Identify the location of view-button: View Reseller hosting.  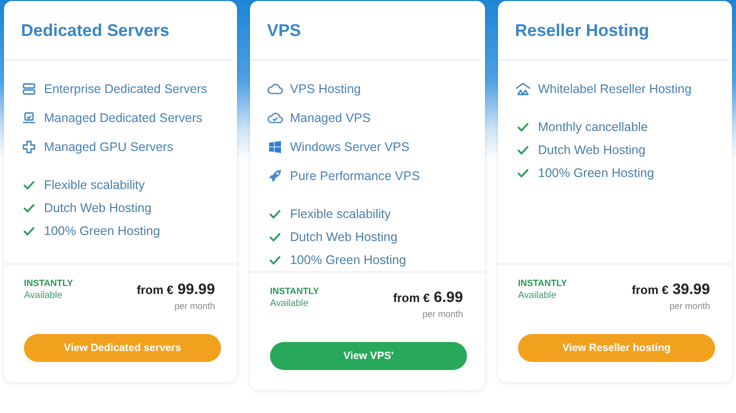
(616, 348).